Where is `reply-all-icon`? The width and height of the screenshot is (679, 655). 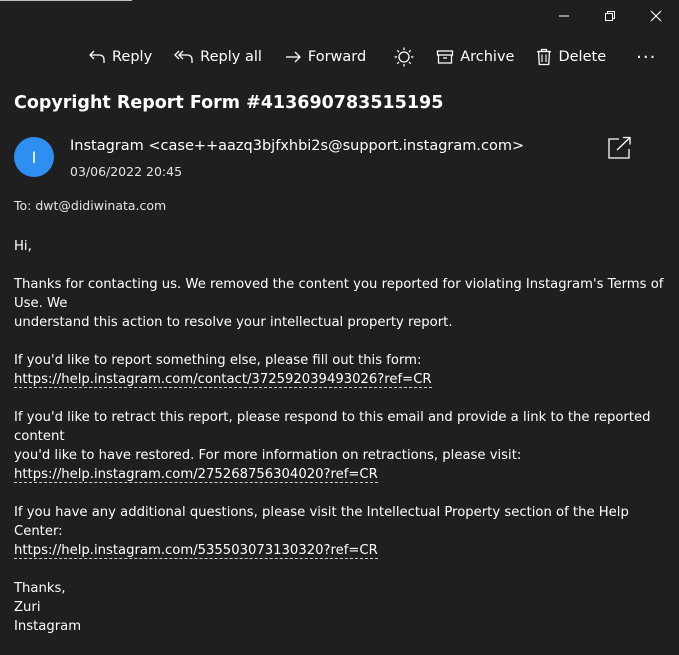
reply-all-icon is located at coordinates (183, 56).